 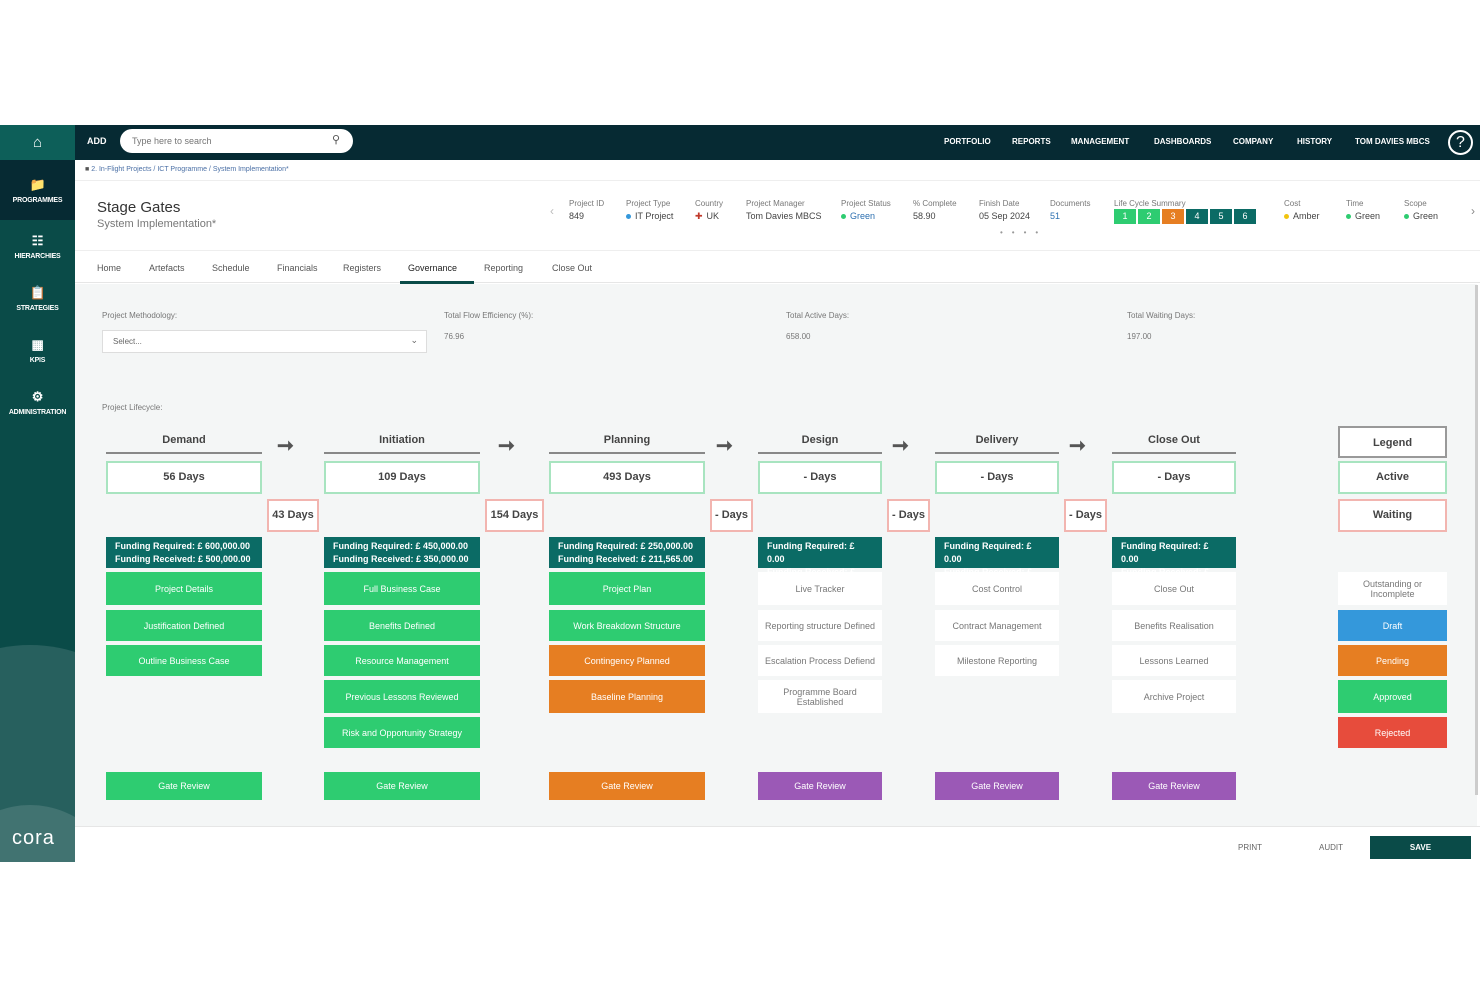 I want to click on meta-value-text: UK, so click(x=713, y=216).